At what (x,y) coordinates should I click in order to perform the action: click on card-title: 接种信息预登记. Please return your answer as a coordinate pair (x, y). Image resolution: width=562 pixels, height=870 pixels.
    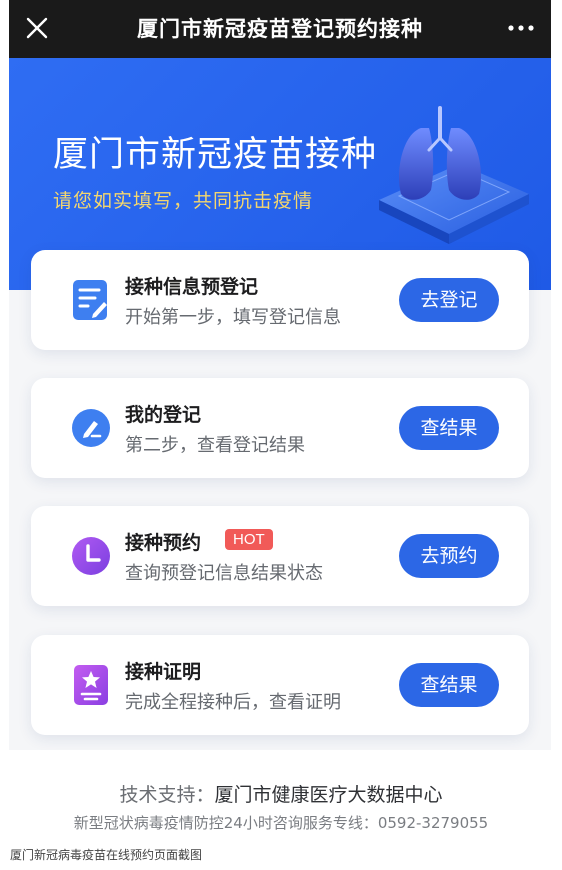
    Looking at the image, I should click on (192, 287).